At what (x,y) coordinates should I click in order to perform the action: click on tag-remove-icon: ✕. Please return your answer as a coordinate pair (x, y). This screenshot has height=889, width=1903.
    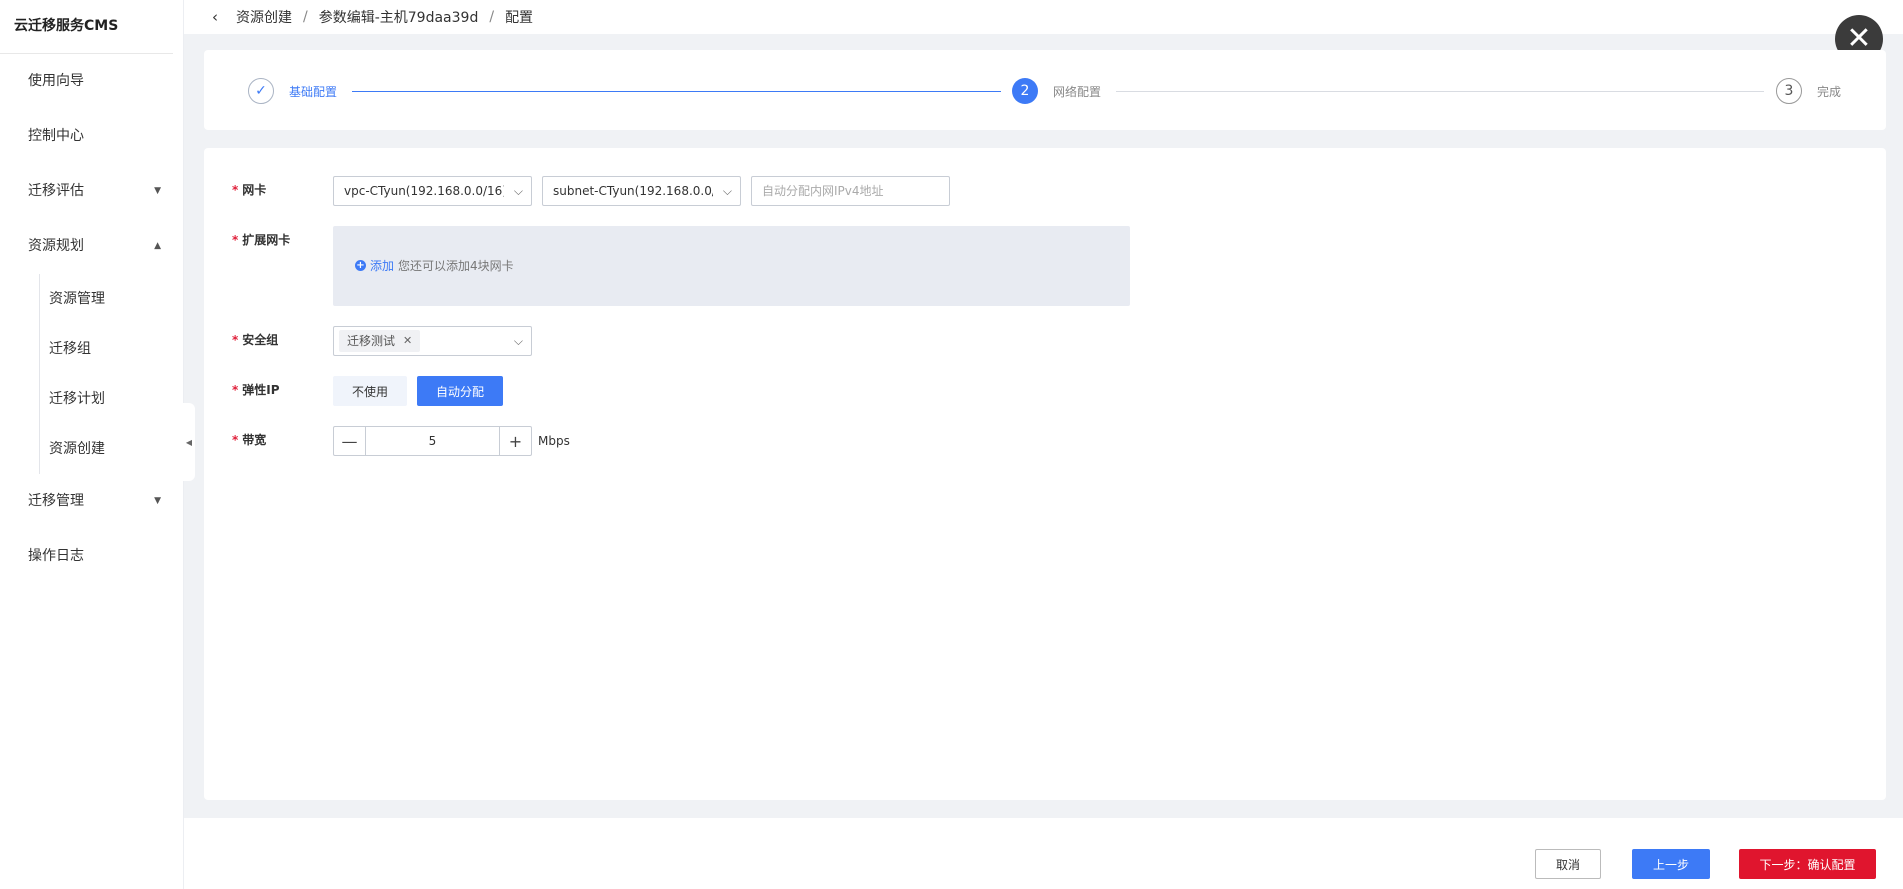
    Looking at the image, I should click on (407, 341).